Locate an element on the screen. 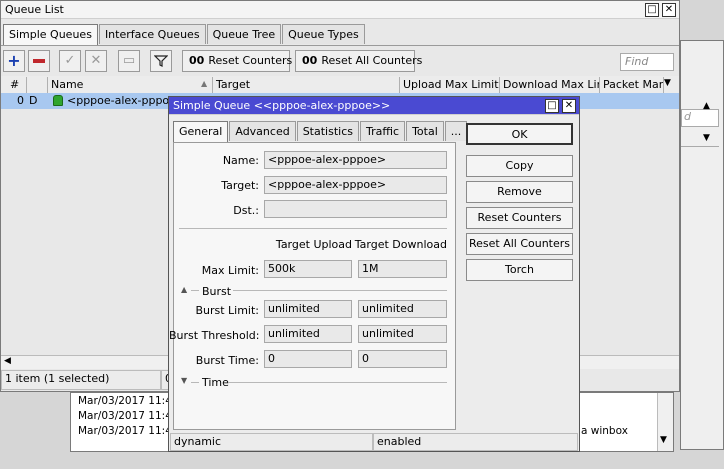 The width and height of the screenshot is (724, 469). reset-all-counters-label: Reset All Counters is located at coordinates (372, 60).